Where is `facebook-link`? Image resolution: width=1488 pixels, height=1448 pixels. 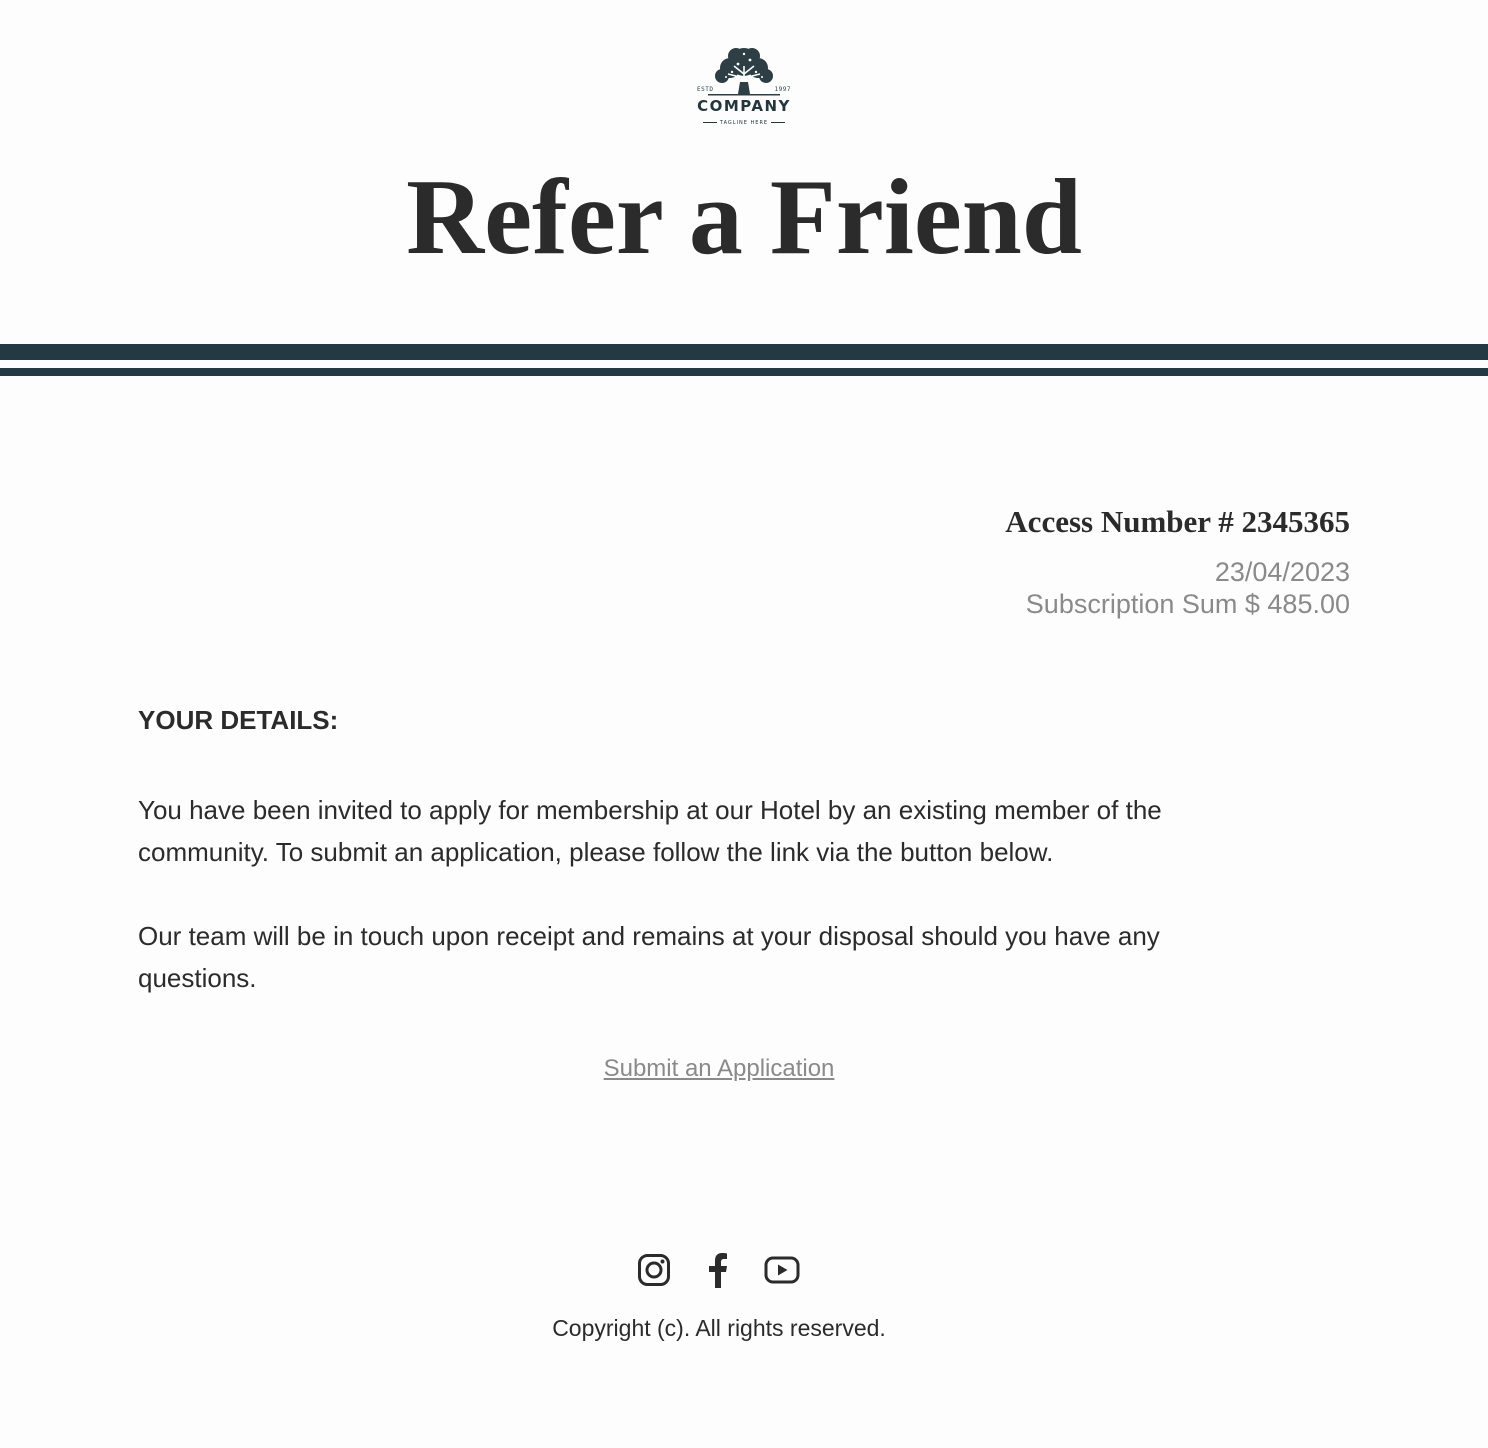
facebook-link is located at coordinates (718, 1270).